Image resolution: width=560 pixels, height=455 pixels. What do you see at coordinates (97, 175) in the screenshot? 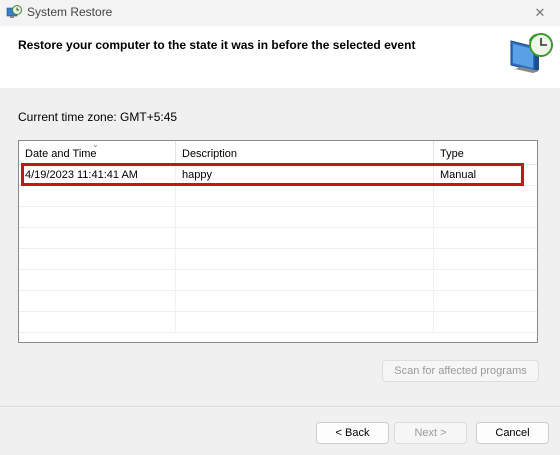
I see `row-date: 4/19/2023 11:41:41 AM` at bounding box center [97, 175].